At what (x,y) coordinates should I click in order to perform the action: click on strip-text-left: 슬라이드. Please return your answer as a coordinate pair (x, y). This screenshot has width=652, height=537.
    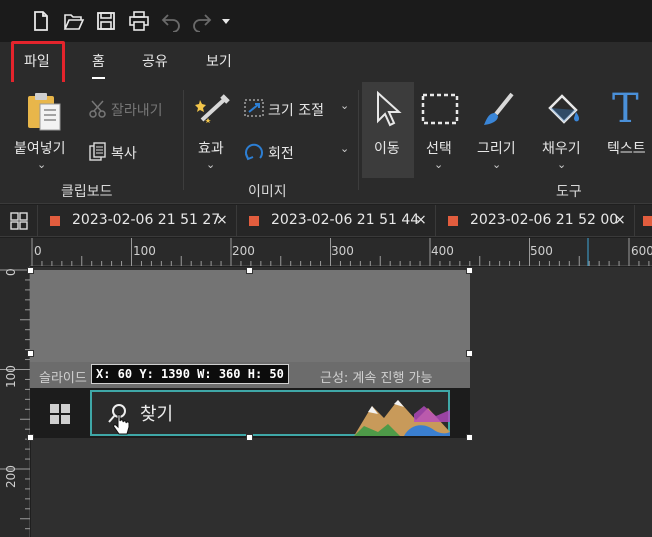
    Looking at the image, I should click on (63, 378).